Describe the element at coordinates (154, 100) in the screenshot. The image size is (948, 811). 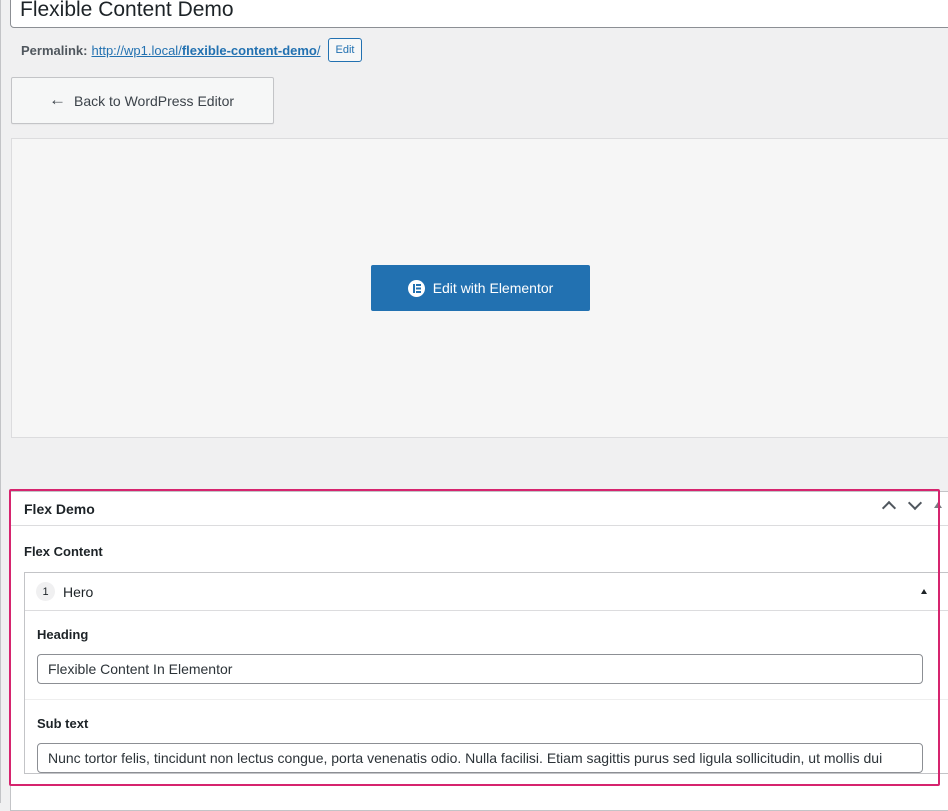
I see `back-button-label: Back to WordPress Editor` at that location.